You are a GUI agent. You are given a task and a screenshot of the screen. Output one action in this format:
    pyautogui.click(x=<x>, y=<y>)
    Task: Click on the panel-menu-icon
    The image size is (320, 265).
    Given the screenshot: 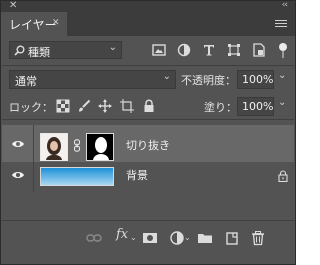 What is the action you would take?
    pyautogui.click(x=281, y=24)
    